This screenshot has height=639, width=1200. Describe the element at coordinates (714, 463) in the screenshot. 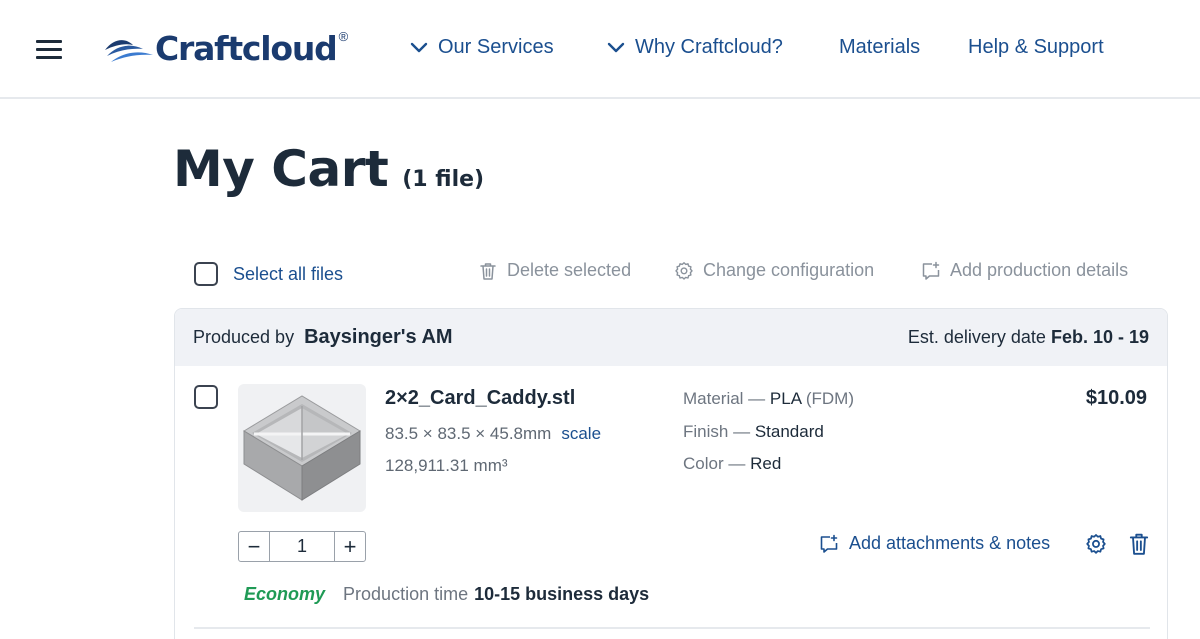

I see `color-label: Color —` at that location.